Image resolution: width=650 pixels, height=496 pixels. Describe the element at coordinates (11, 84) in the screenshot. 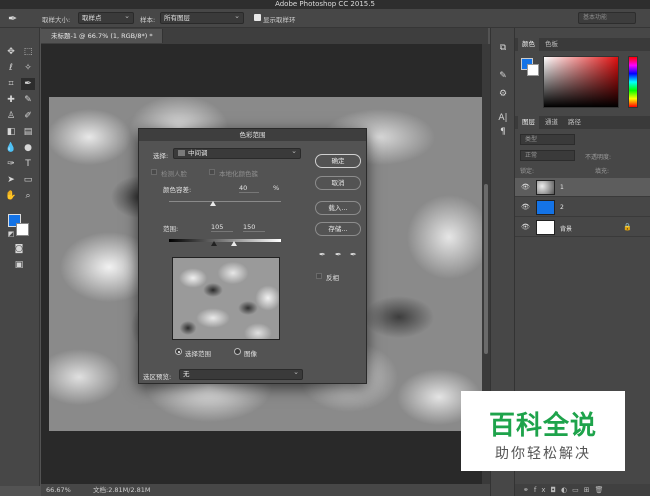

I see `crop-tool-icon: ⌗` at that location.